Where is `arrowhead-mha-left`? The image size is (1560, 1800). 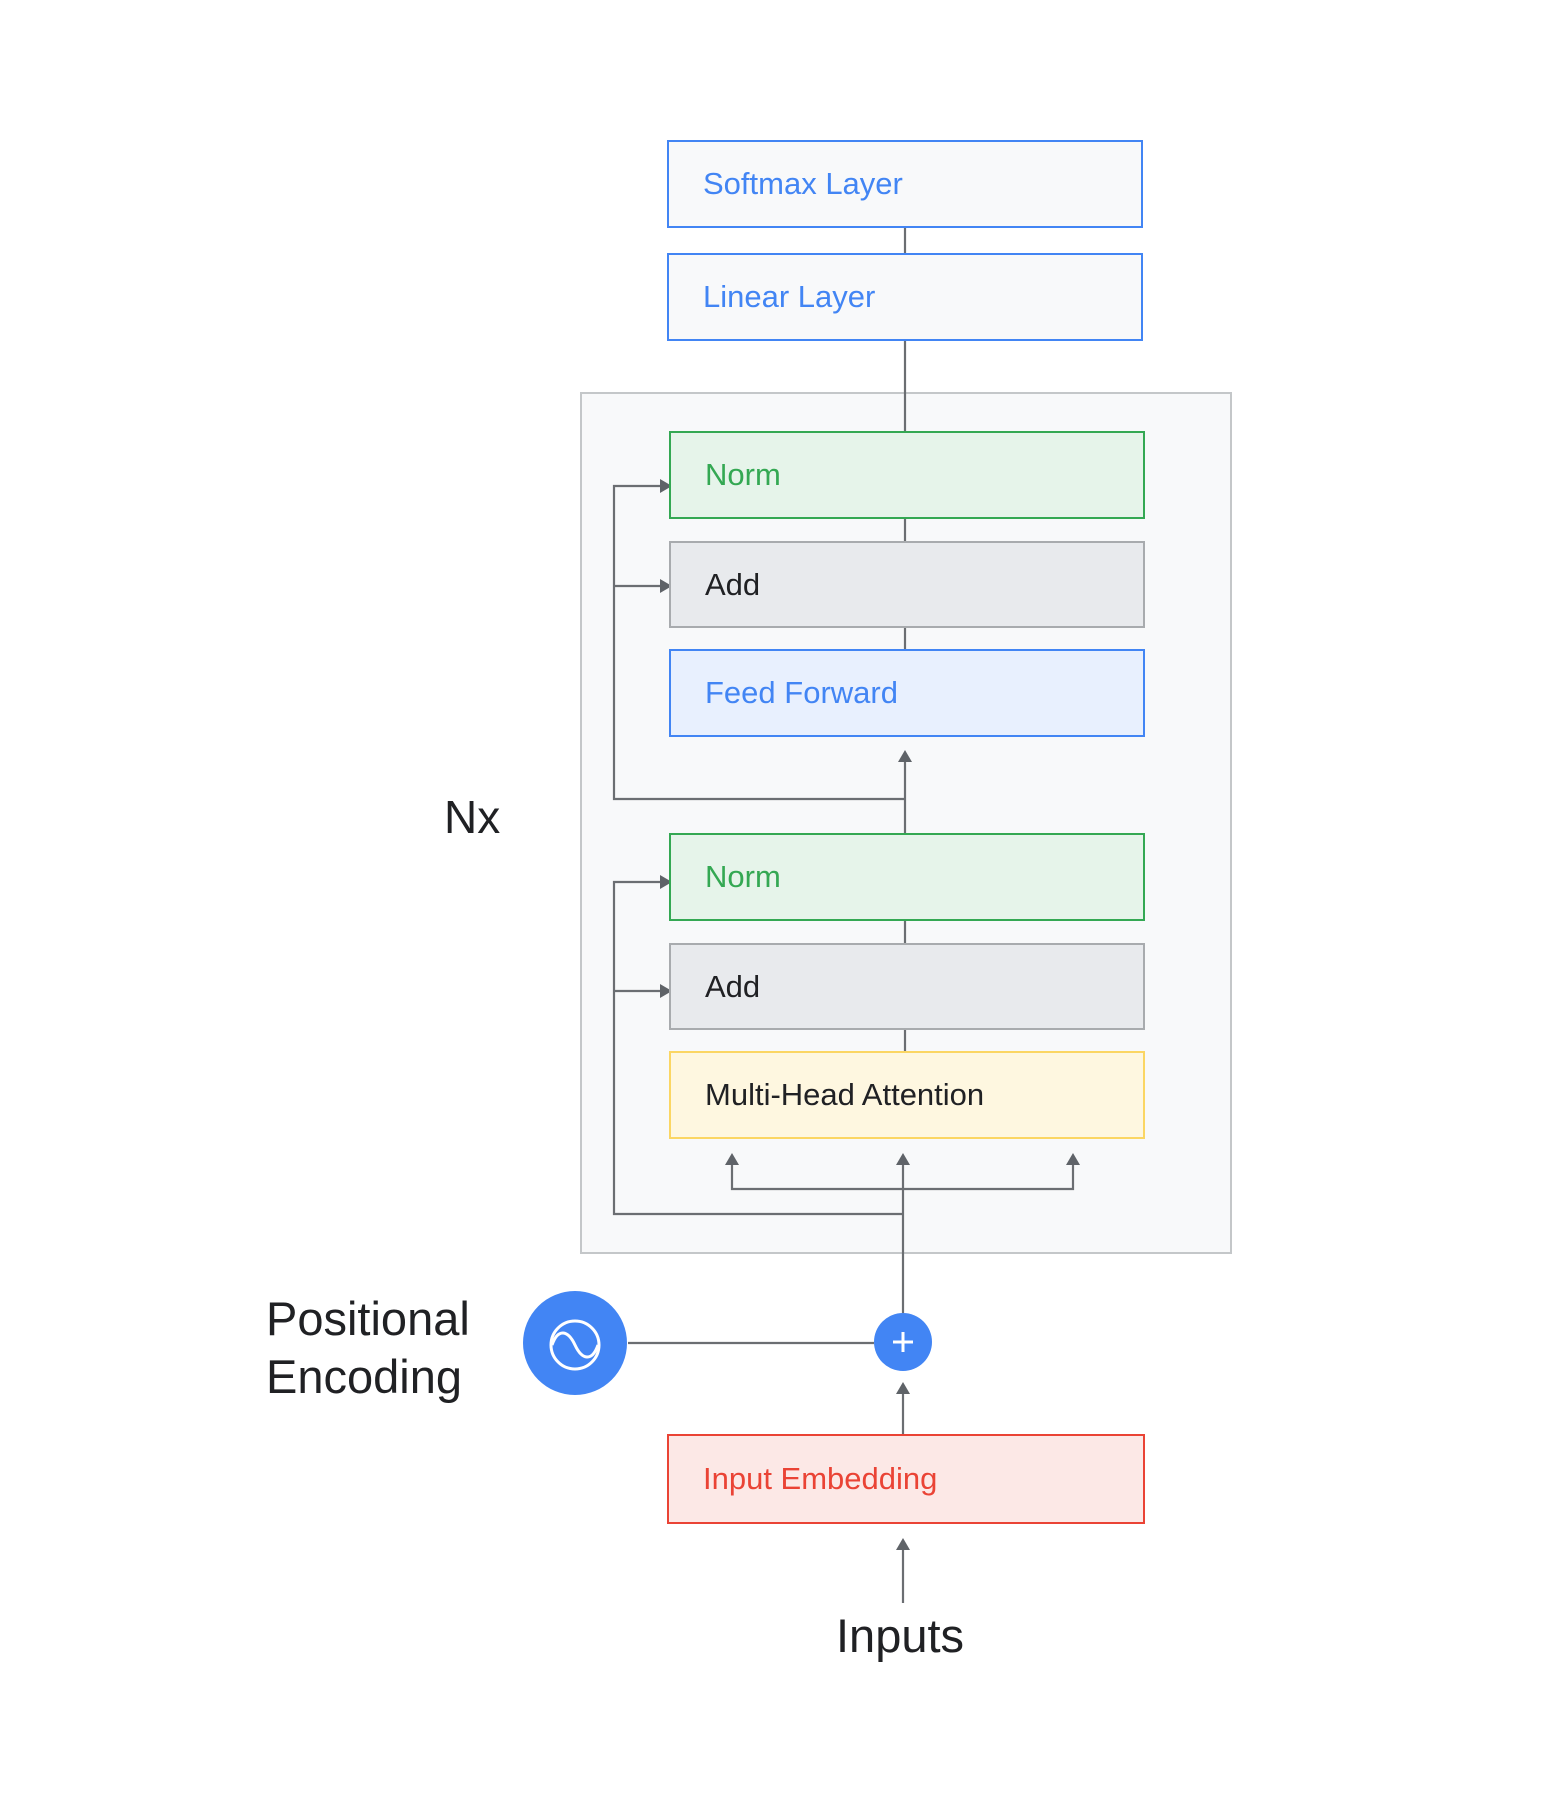
arrowhead-mha-left is located at coordinates (732, 1159).